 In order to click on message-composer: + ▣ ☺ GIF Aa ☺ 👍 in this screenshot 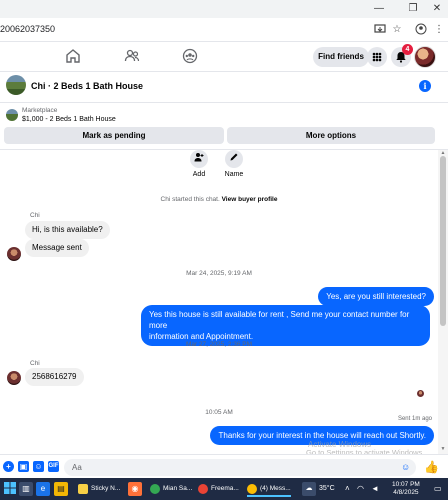, I will do `click(224, 466)`.